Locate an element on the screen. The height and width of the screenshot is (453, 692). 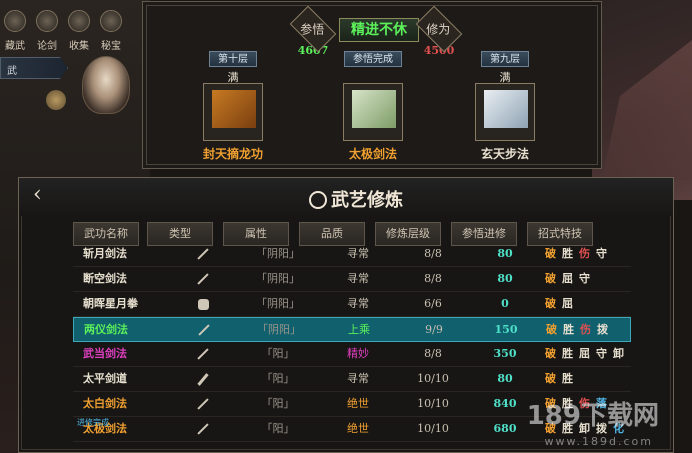
feature-tag: 拨 is located at coordinates (602, 329).